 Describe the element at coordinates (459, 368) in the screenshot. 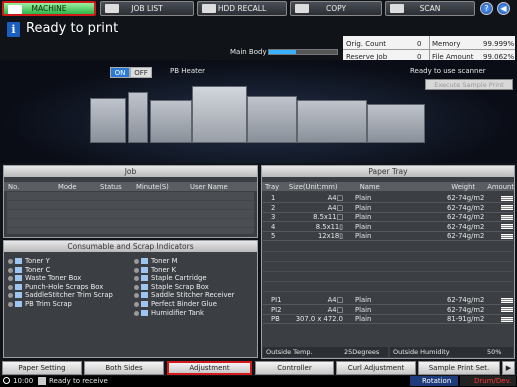

I see `tab-sample-print-set: Sample Print Set.` at that location.